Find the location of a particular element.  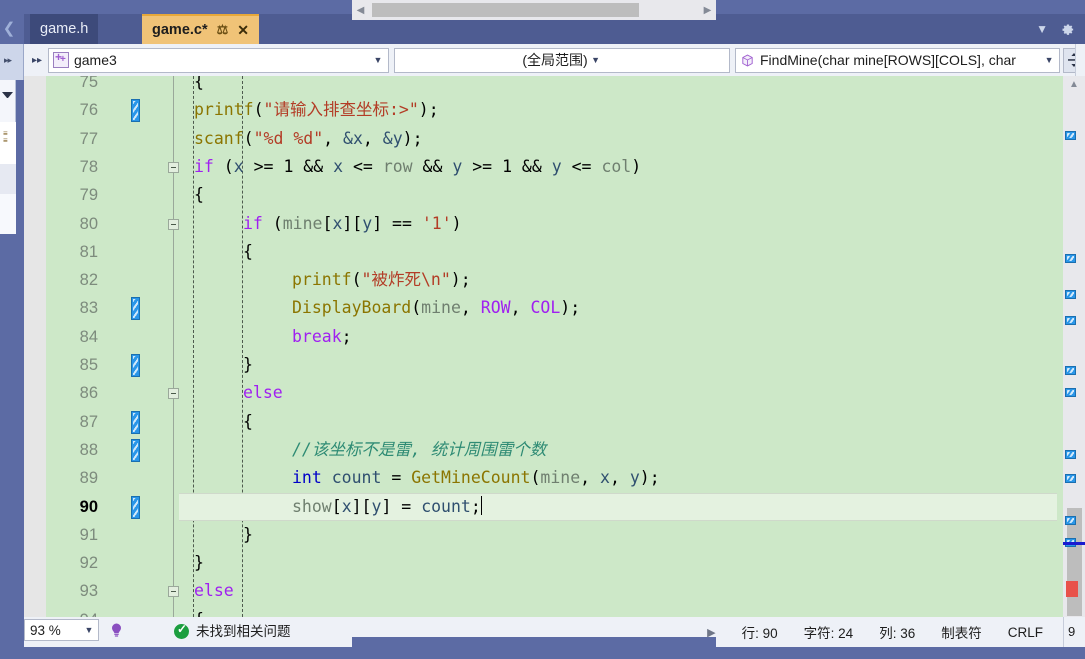

line-number: 82 is located at coordinates (88, 280).